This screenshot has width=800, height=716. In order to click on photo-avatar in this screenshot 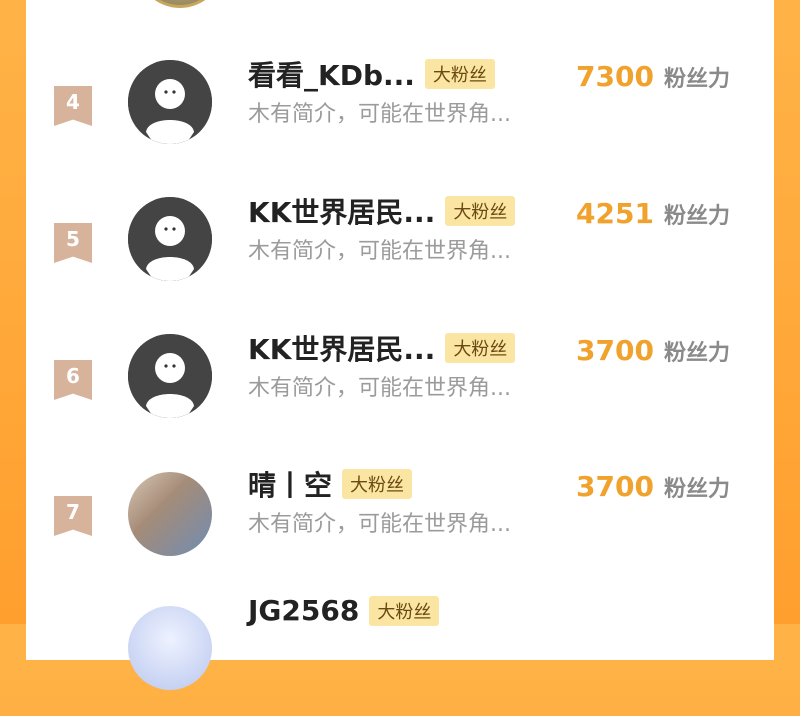, I will do `click(170, 514)`.